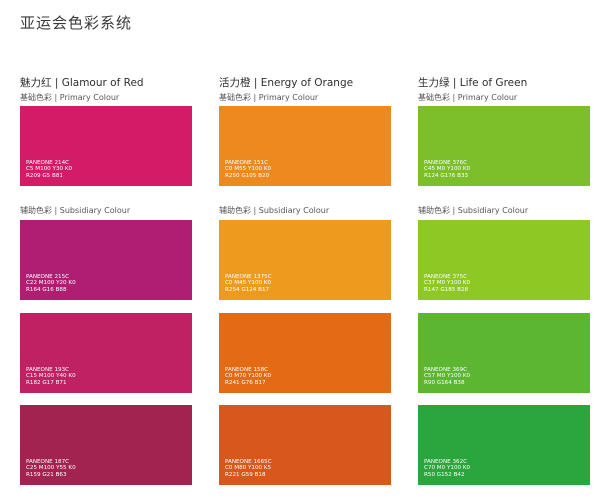 Image resolution: width=600 pixels, height=501 pixels. What do you see at coordinates (305, 353) in the screenshot?
I see `color-swatch: PANEONE 158C C0 M70 Y100 K0 R241 G76 B17` at bounding box center [305, 353].